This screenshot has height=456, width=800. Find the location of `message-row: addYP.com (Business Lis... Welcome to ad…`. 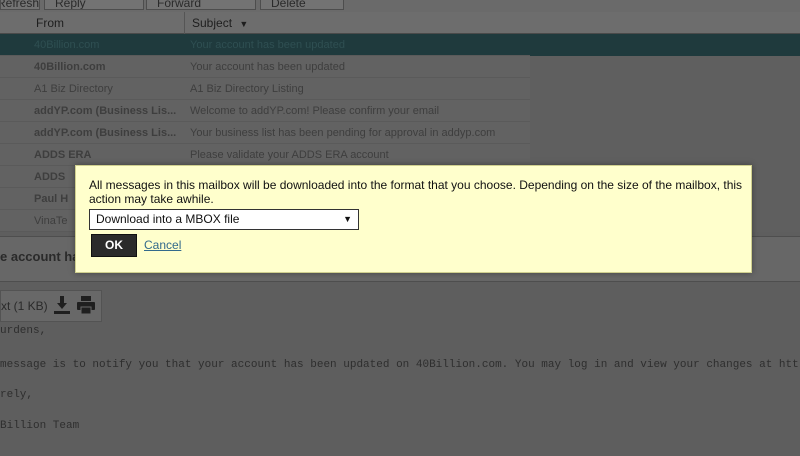

message-row: addYP.com (Business Lis... Welcome to ad… is located at coordinates (400, 111).